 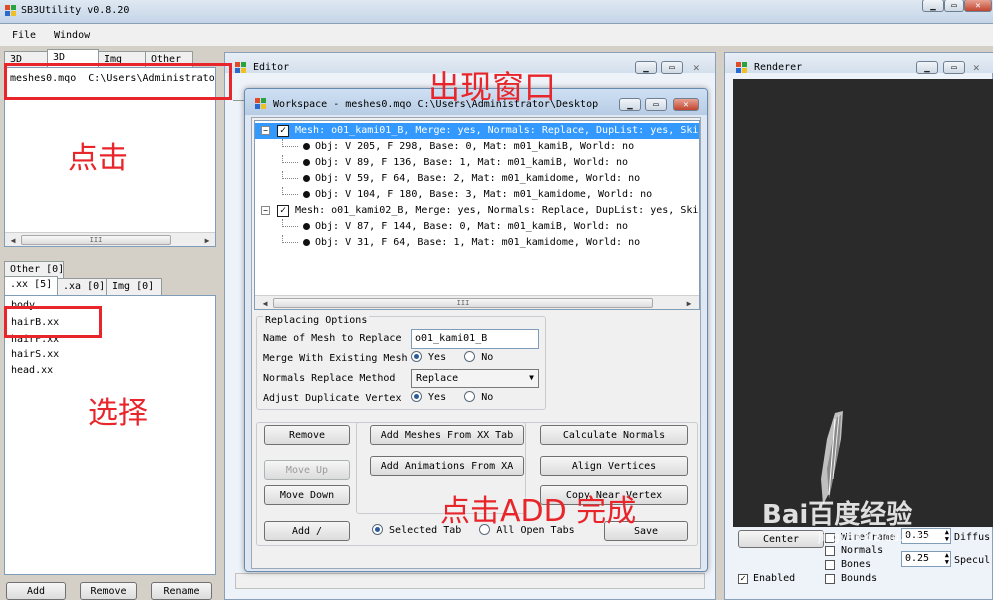 I want to click on file-list-hscroll: ◀ III ▶, so click(x=110, y=239).